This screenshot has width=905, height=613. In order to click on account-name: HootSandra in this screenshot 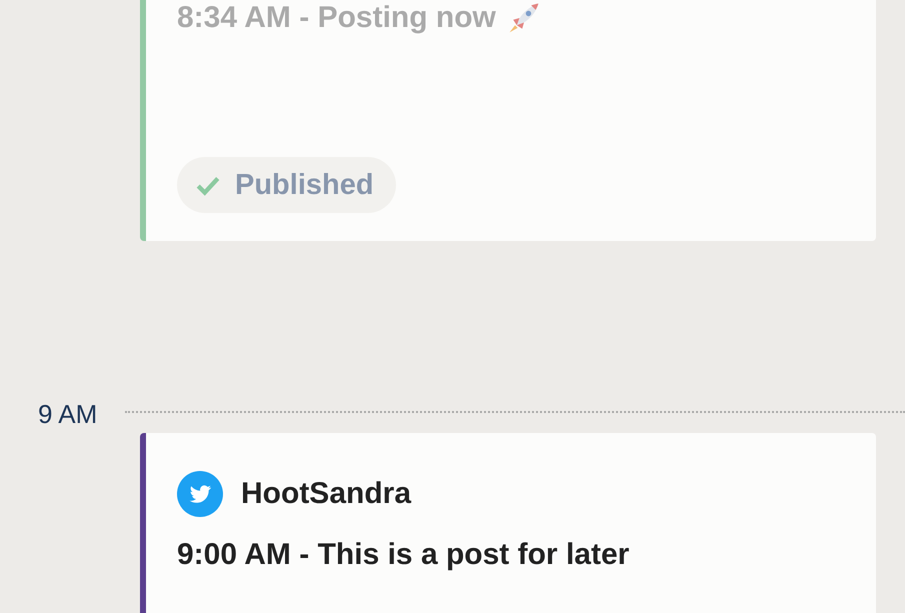, I will do `click(326, 494)`.